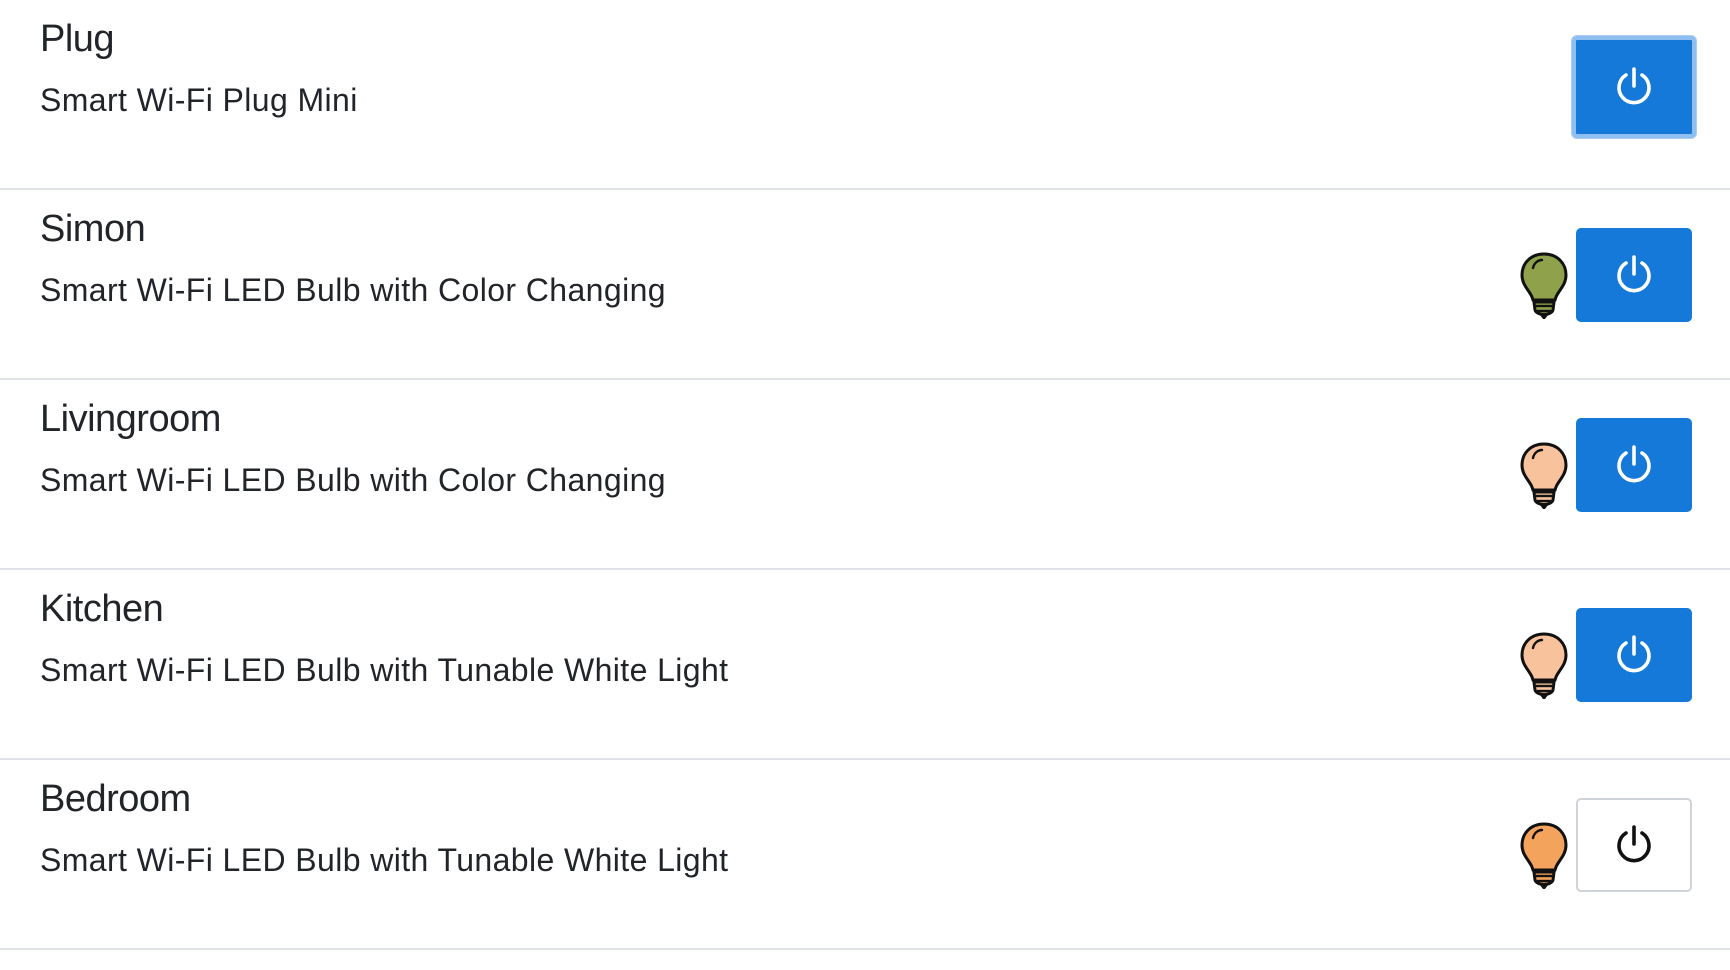 This screenshot has height=970, width=1730. What do you see at coordinates (77, 39) in the screenshot?
I see `device-name: Plug` at bounding box center [77, 39].